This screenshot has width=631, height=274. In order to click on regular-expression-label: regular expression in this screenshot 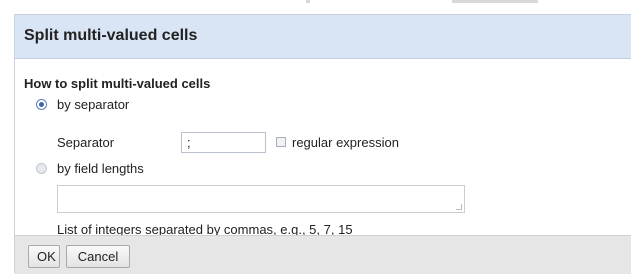, I will do `click(345, 142)`.